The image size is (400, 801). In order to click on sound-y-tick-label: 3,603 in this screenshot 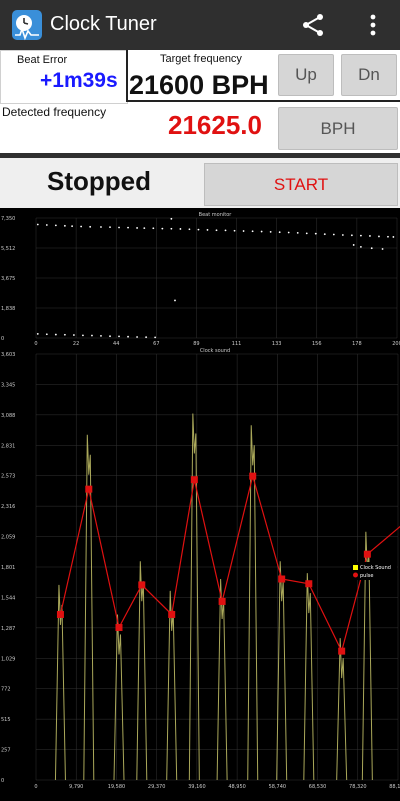, I will do `click(8, 355)`.